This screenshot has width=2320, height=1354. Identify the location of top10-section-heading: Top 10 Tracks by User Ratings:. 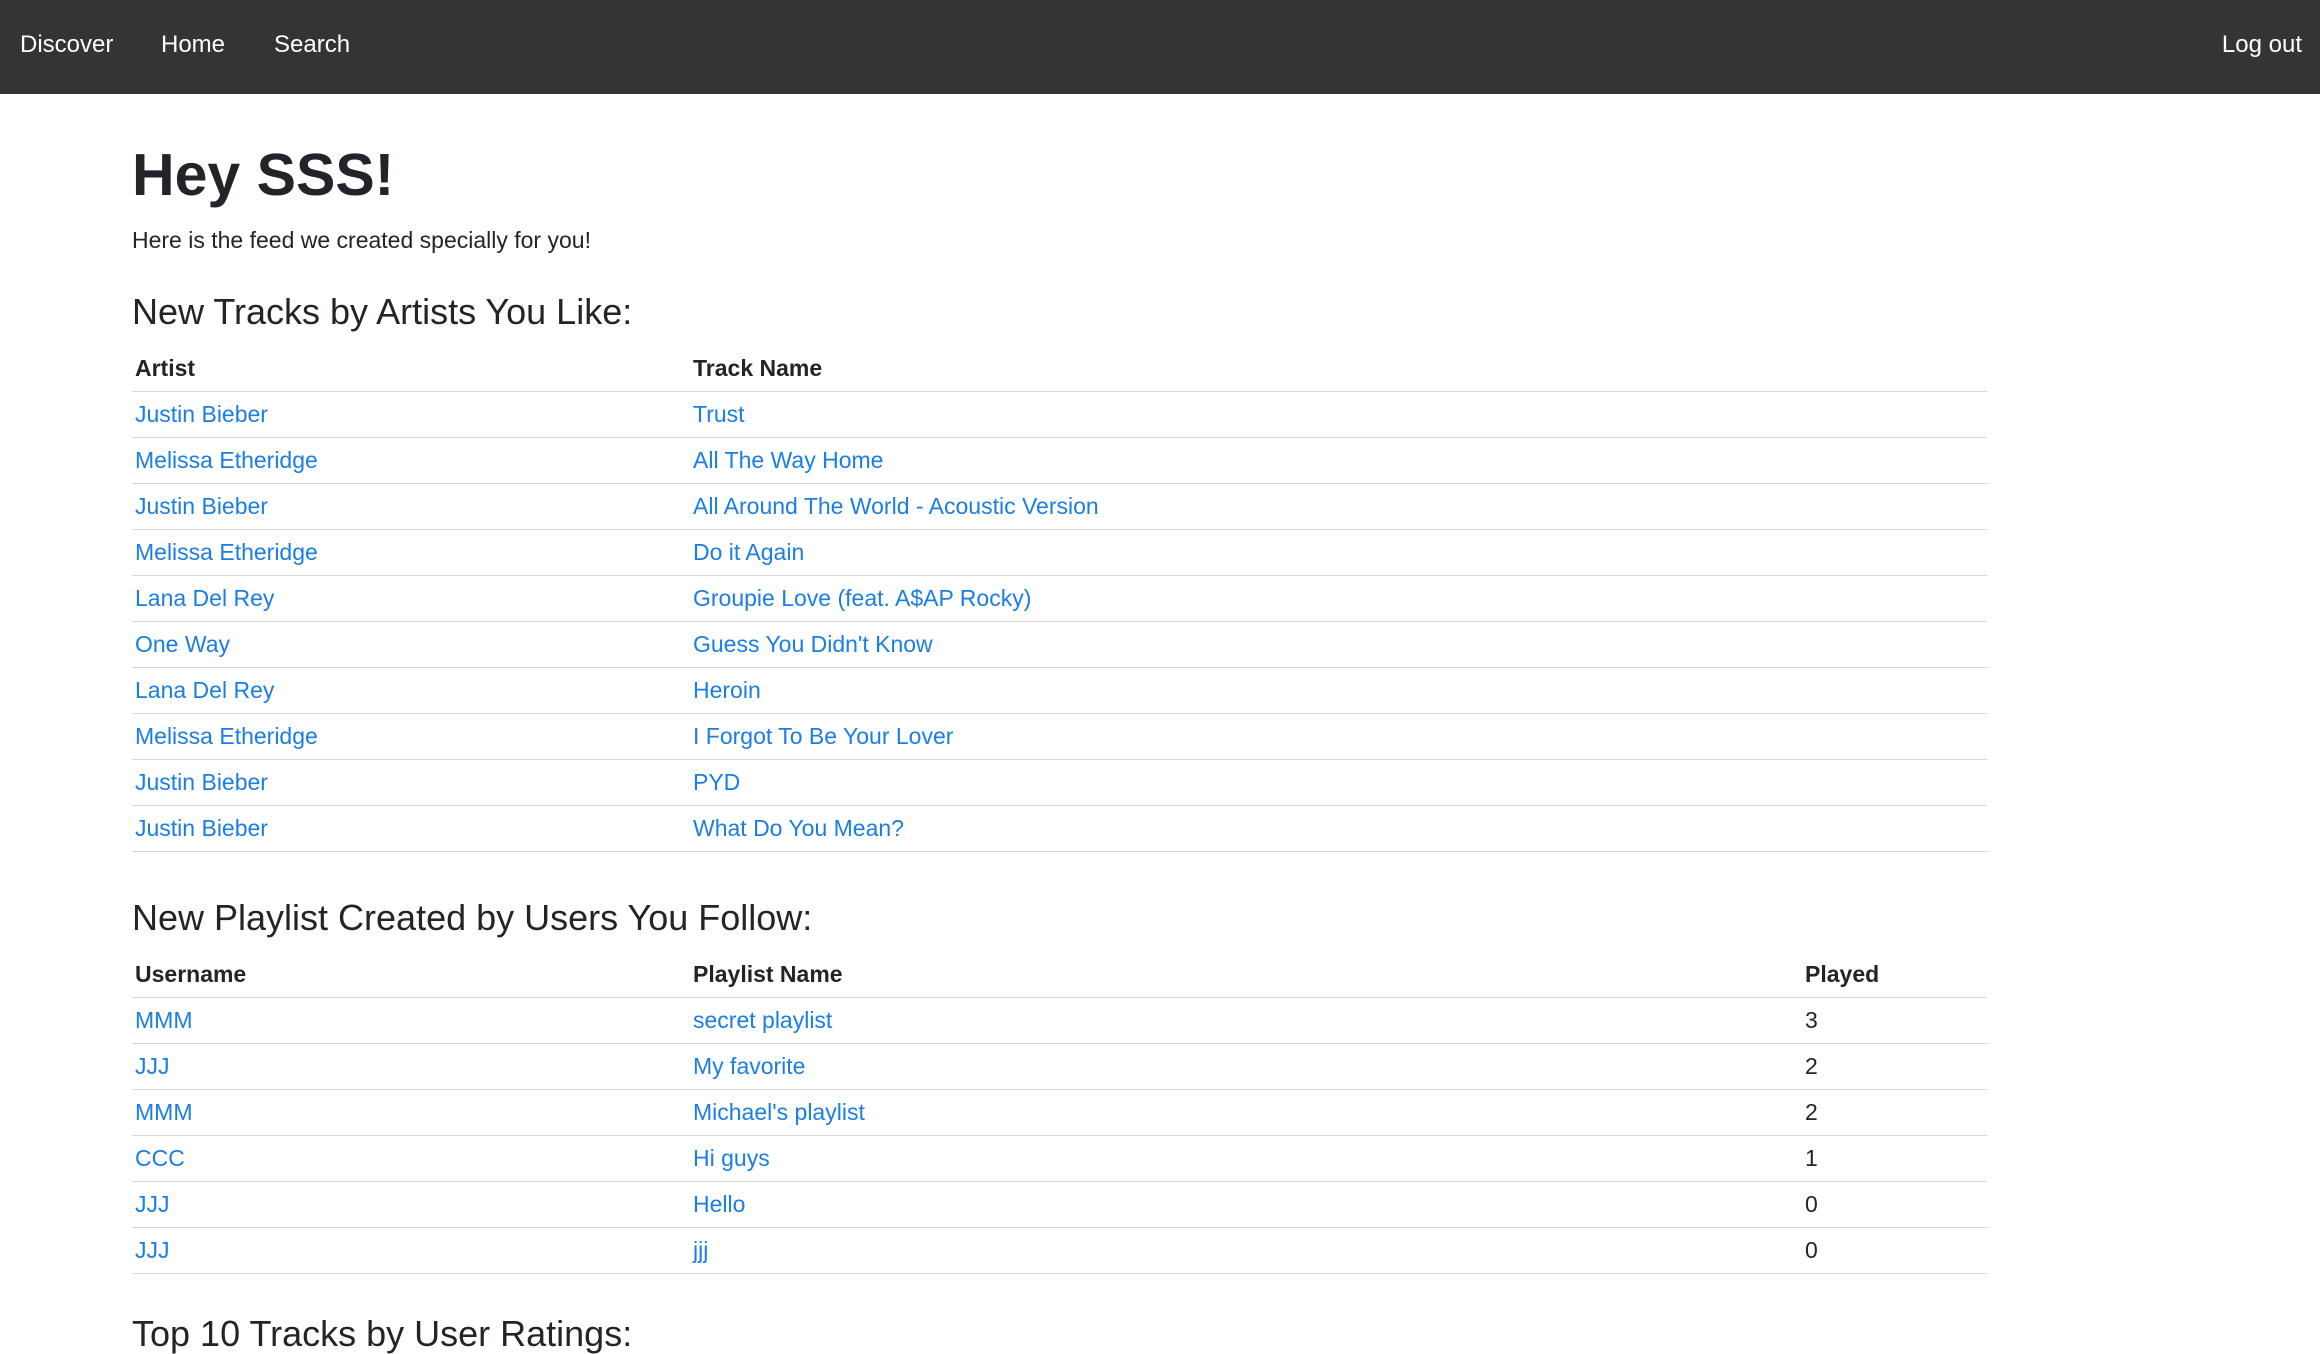
(382, 1333).